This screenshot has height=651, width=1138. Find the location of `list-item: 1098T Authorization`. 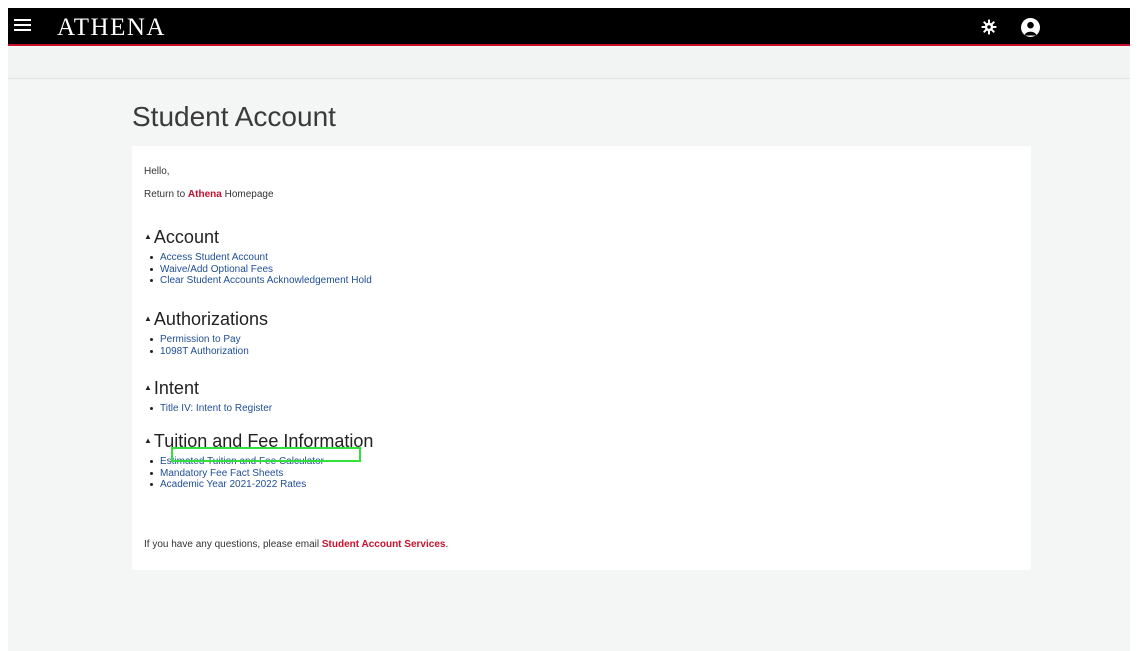

list-item: 1098T Authorization is located at coordinates (209, 352).